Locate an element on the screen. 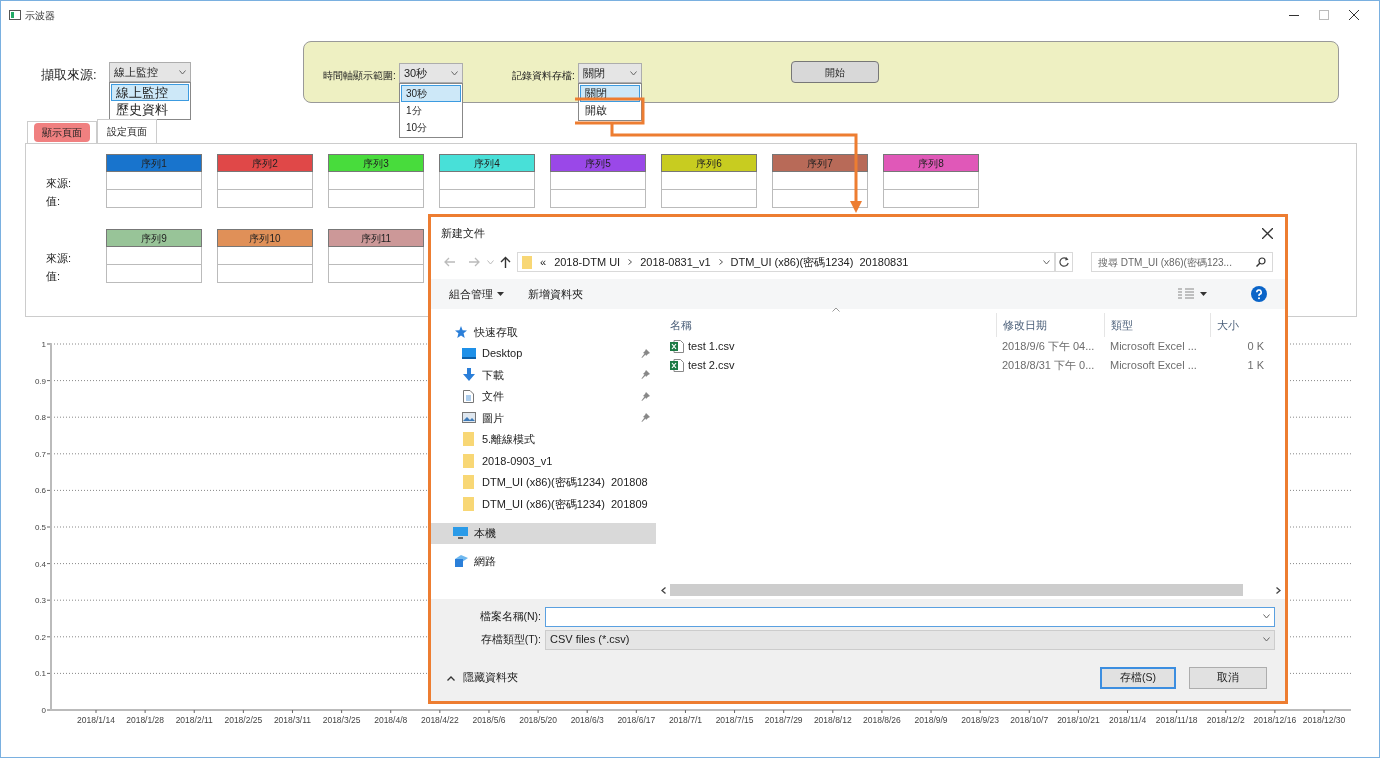  chevron-icon is located at coordinates (720, 262).